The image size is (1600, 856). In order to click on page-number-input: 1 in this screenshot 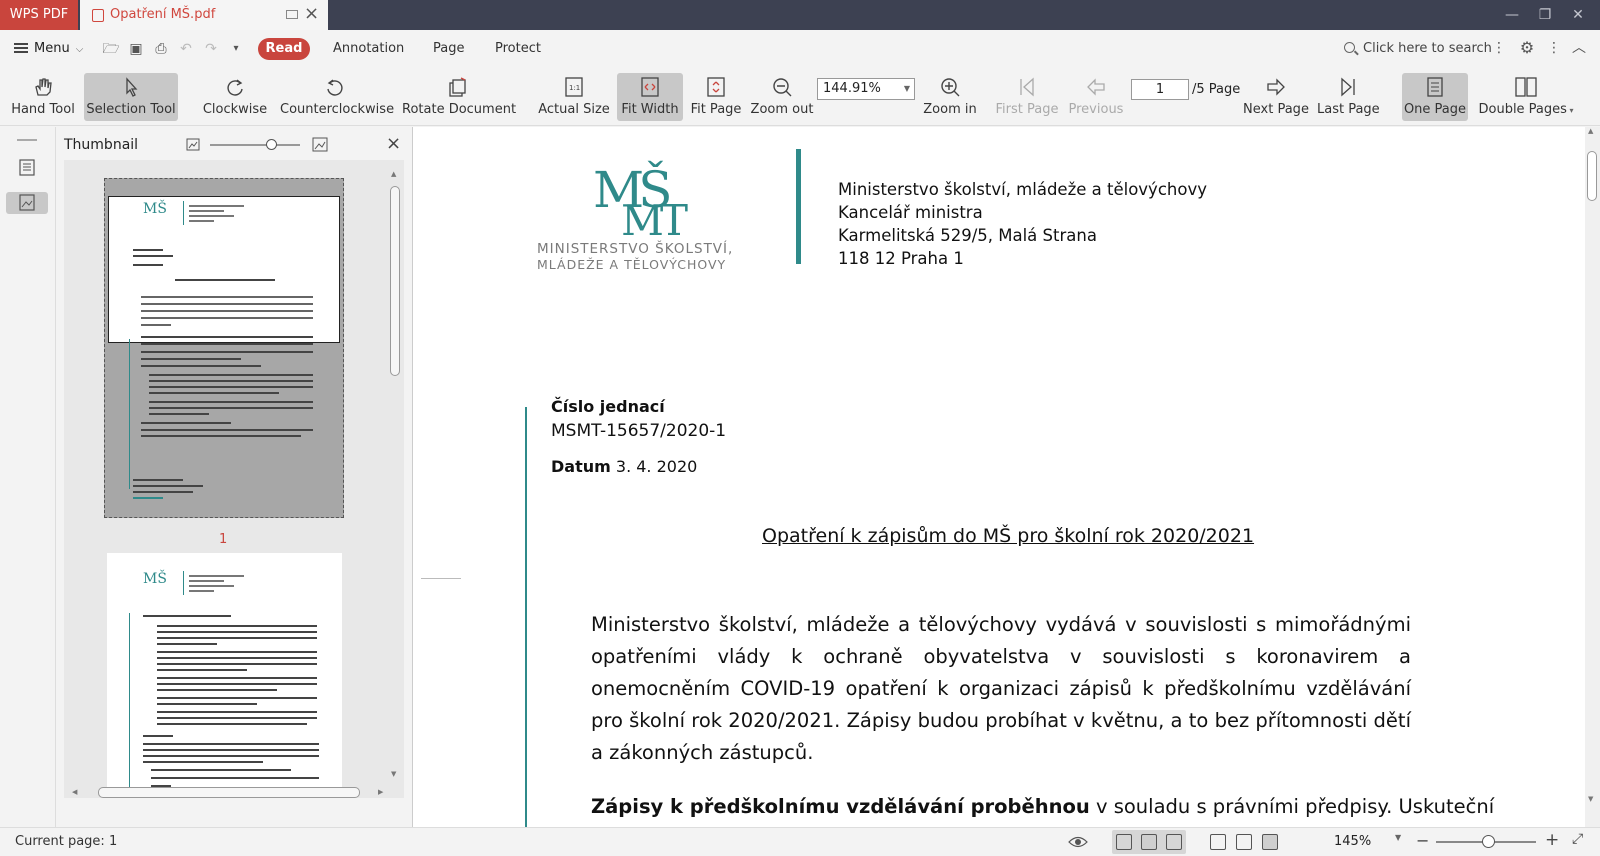, I will do `click(1160, 89)`.